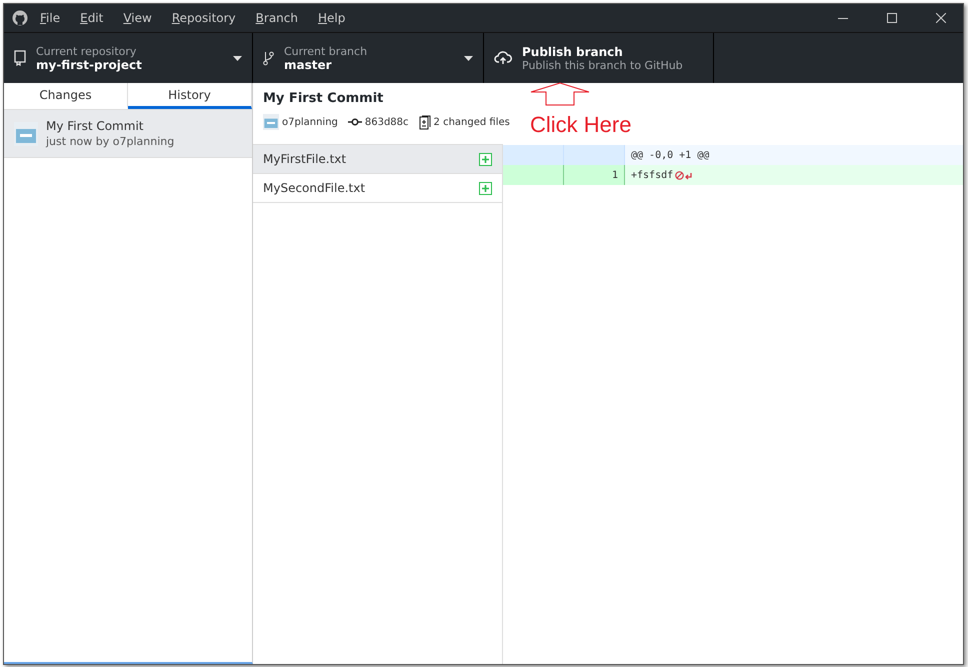 The height and width of the screenshot is (667, 968). What do you see at coordinates (594, 175) in the screenshot?
I see `line-number: 1` at bounding box center [594, 175].